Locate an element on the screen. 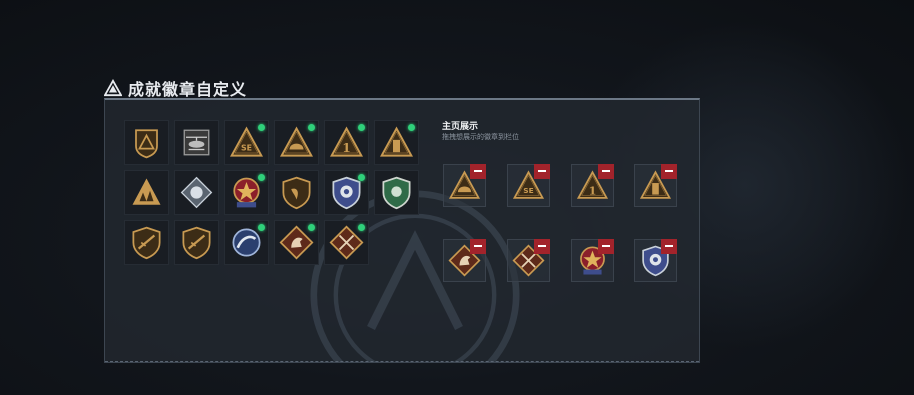  badge-collection-grid: SE 1 is located at coordinates (271, 192).